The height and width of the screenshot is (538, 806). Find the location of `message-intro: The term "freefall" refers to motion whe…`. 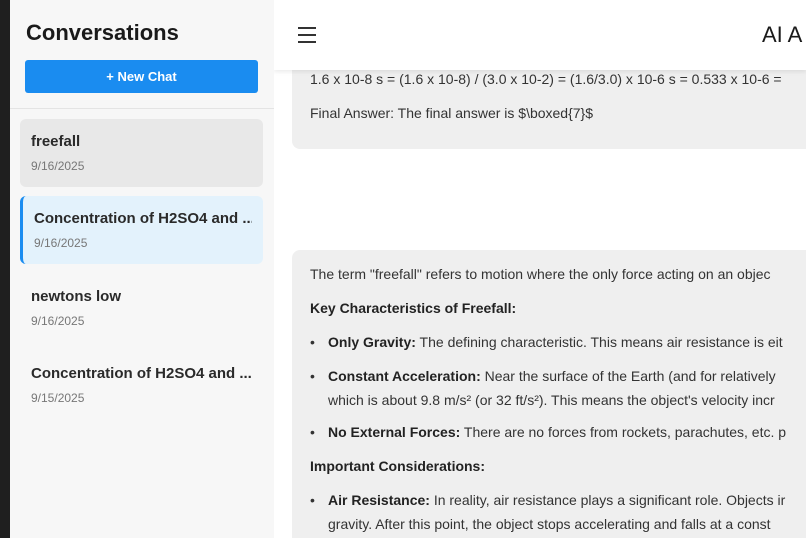

message-intro: The term "freefall" refers to motion whe… is located at coordinates (540, 274).